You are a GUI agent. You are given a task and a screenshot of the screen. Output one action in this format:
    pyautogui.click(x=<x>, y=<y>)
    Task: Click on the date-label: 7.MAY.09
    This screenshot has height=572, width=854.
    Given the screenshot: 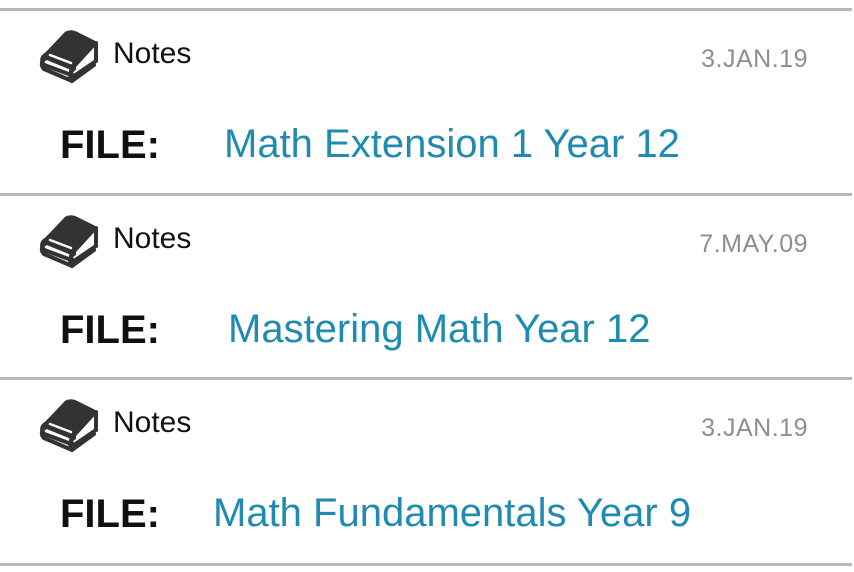 What is the action you would take?
    pyautogui.click(x=753, y=244)
    